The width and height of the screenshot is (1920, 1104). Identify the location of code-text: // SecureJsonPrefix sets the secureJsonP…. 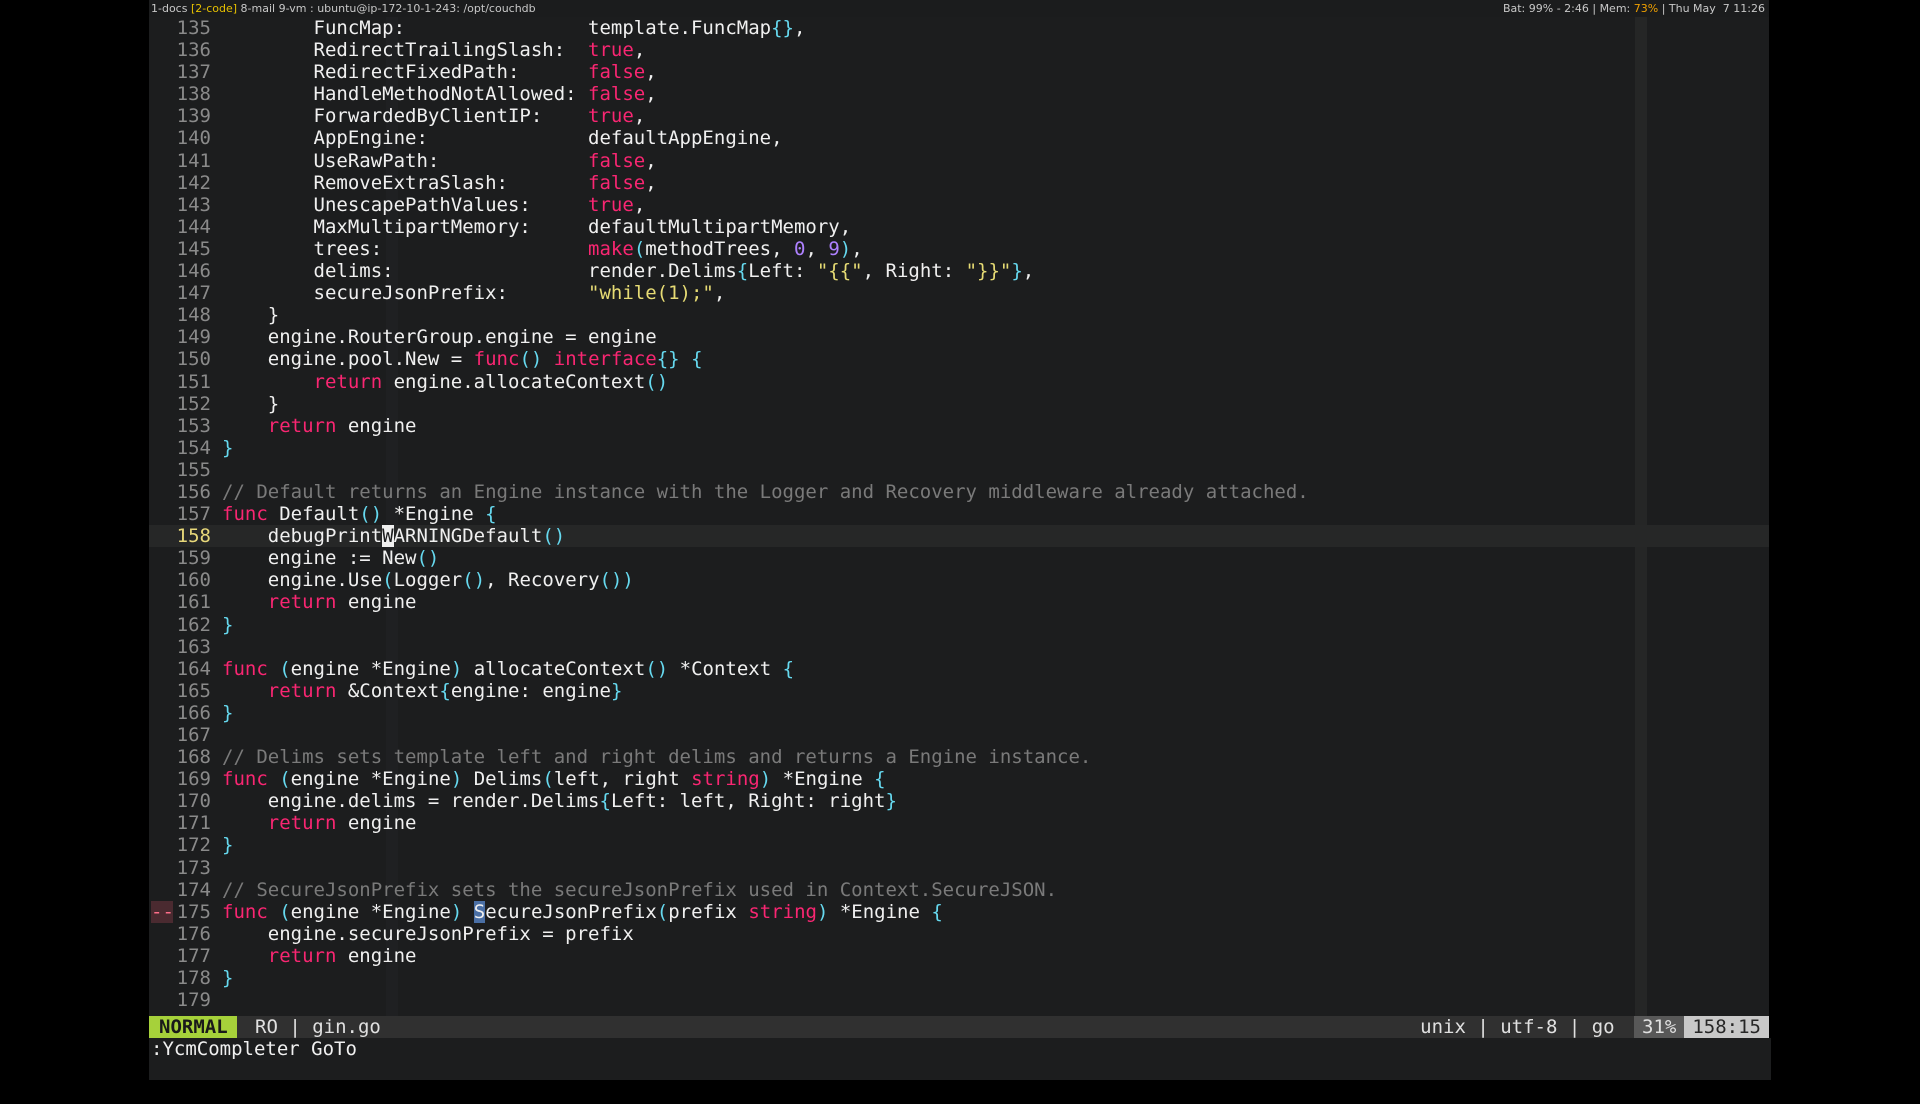
(639, 890).